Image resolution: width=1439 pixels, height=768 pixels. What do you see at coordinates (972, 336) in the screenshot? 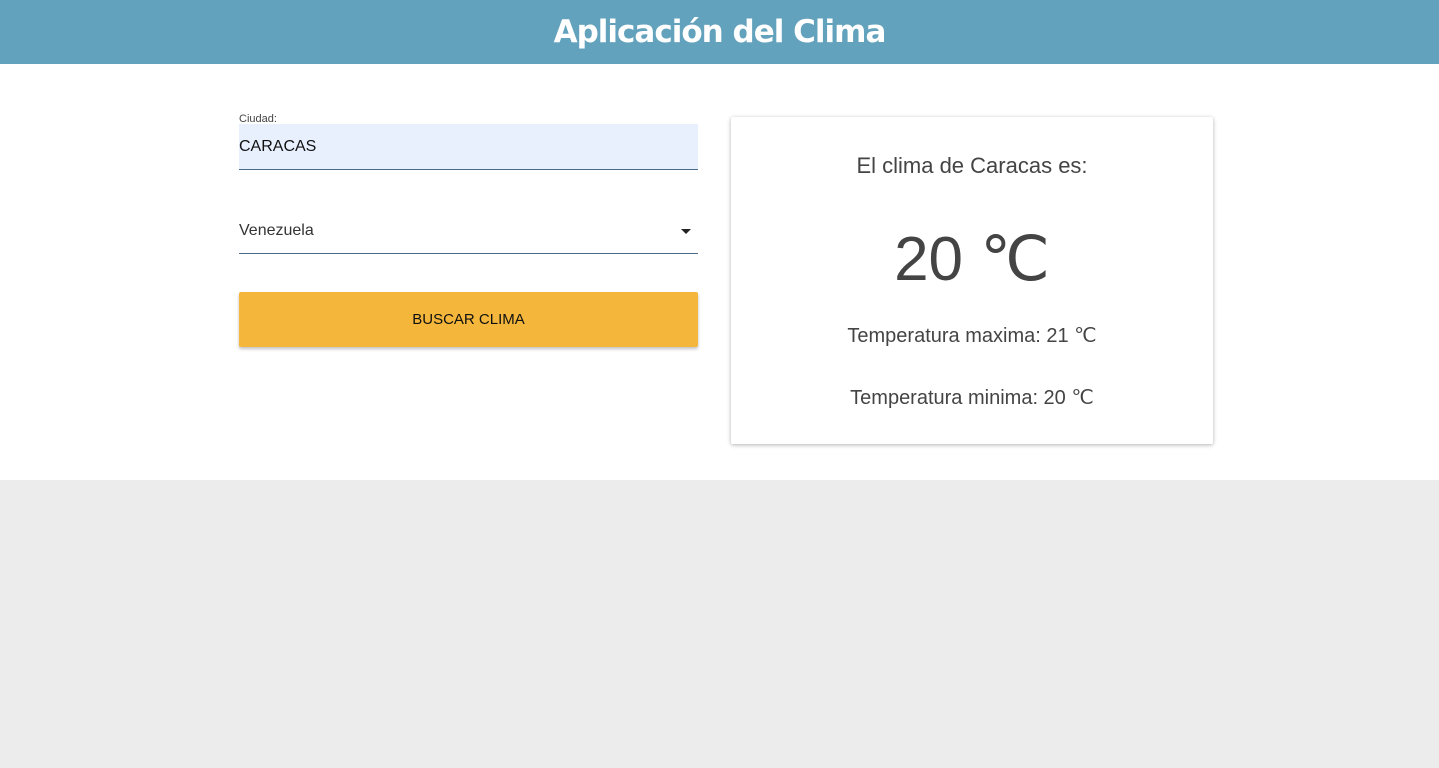
I see `max-temperature: Temperatura maxima: 21 ℃` at bounding box center [972, 336].